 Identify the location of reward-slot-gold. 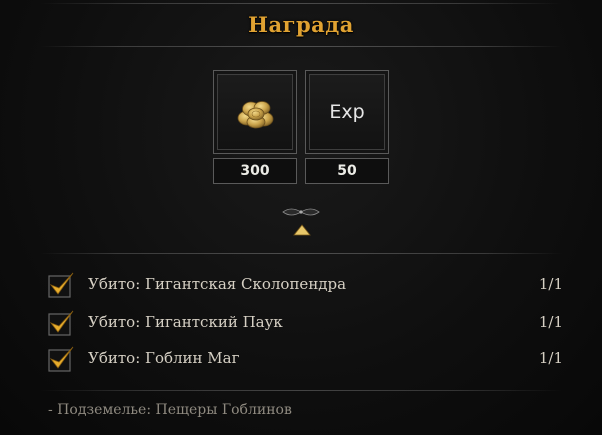
(255, 112).